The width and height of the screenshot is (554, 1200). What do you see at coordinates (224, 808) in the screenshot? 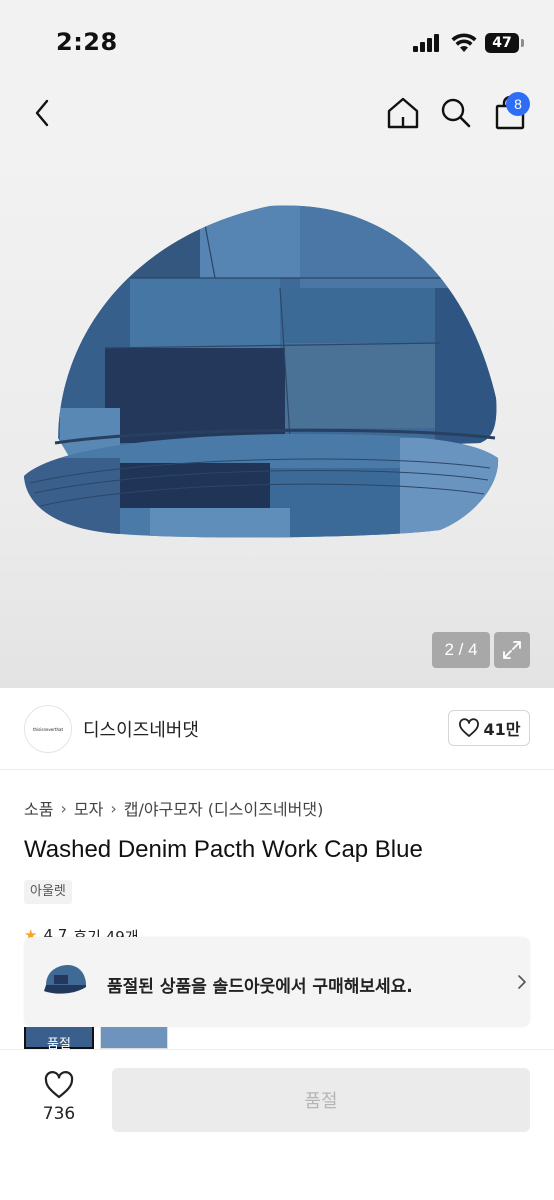
I see `breadcrumb-item-3: 캡/야구모자 (디스이즈네버댓)` at bounding box center [224, 808].